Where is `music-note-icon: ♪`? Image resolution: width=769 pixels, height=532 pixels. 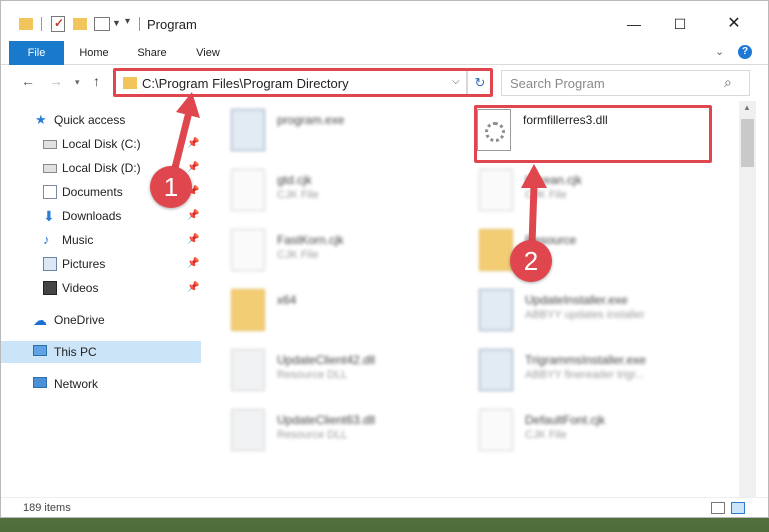 music-note-icon: ♪ is located at coordinates (46, 239).